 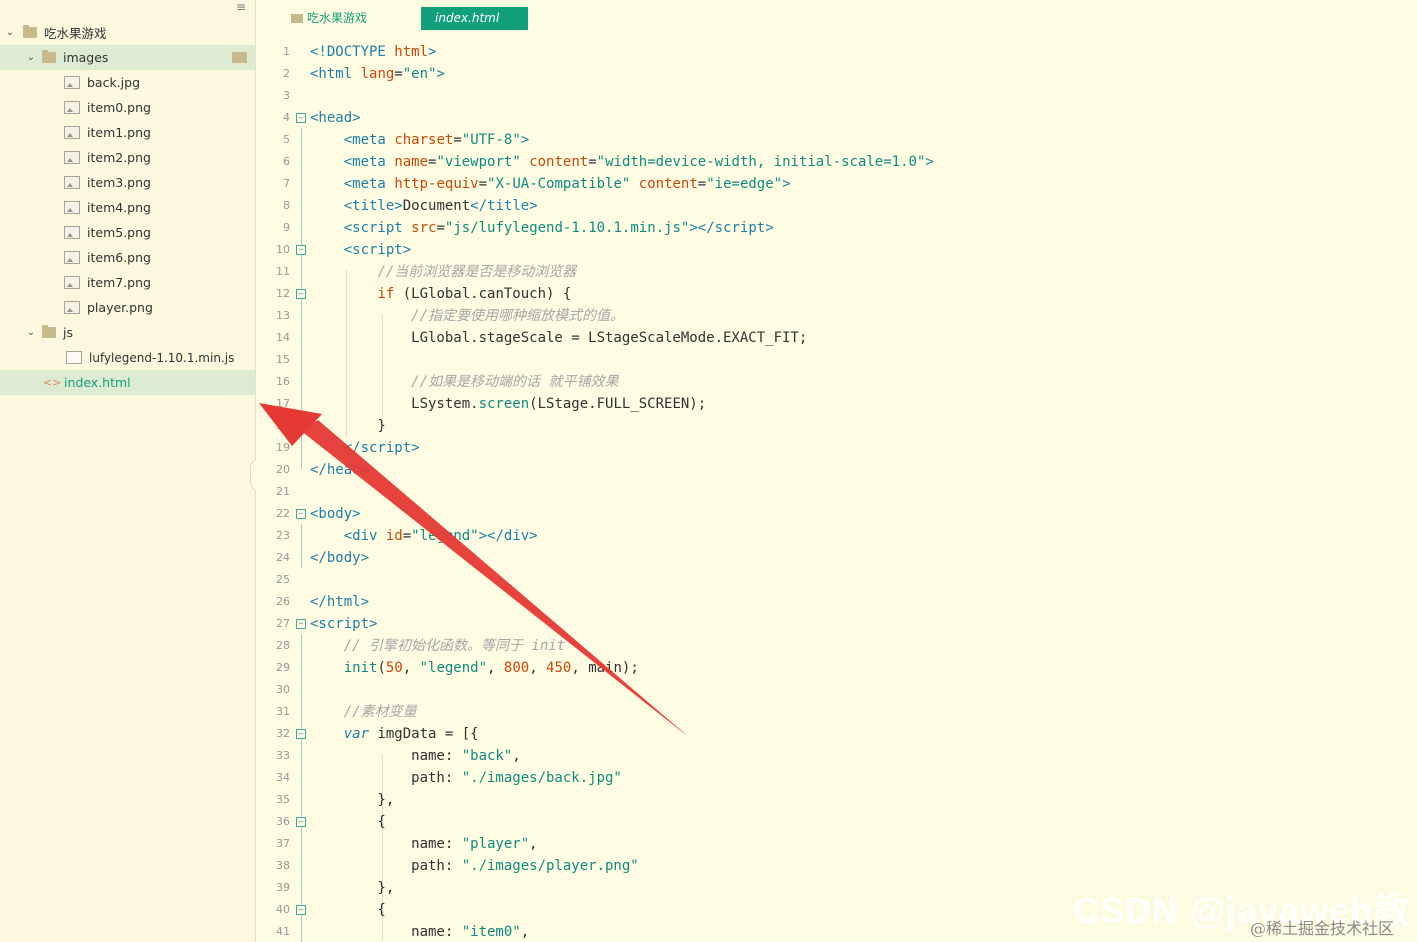 What do you see at coordinates (407, 536) in the screenshot?
I see `code-line: 23 <div id="legend"></div>` at bounding box center [407, 536].